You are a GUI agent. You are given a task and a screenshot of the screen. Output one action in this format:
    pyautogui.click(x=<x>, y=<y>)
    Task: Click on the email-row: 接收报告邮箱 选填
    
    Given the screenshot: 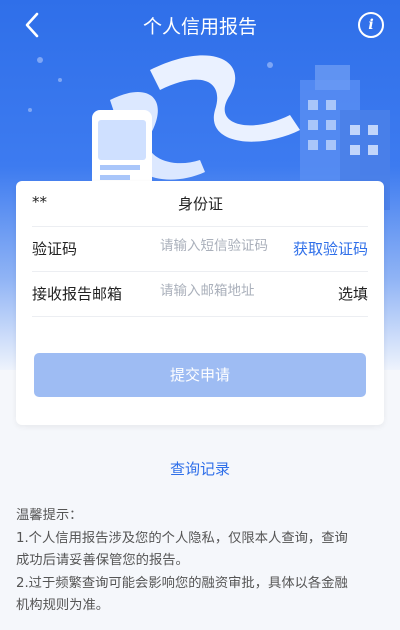 What is the action you would take?
    pyautogui.click(x=200, y=294)
    